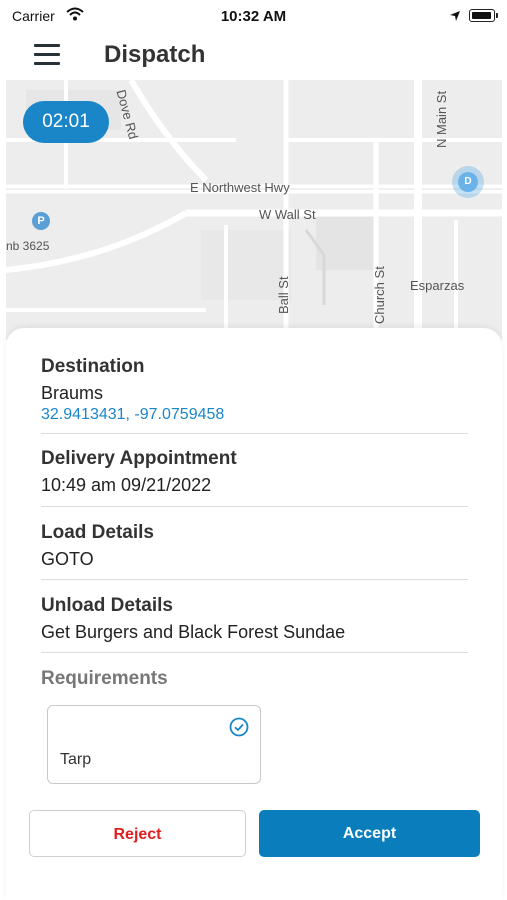 This screenshot has width=507, height=900. Describe the element at coordinates (254, 477) in the screenshot. I see `delivery-appointment-section: Delivery Appointment 10:49 am 09/21/2022` at that location.